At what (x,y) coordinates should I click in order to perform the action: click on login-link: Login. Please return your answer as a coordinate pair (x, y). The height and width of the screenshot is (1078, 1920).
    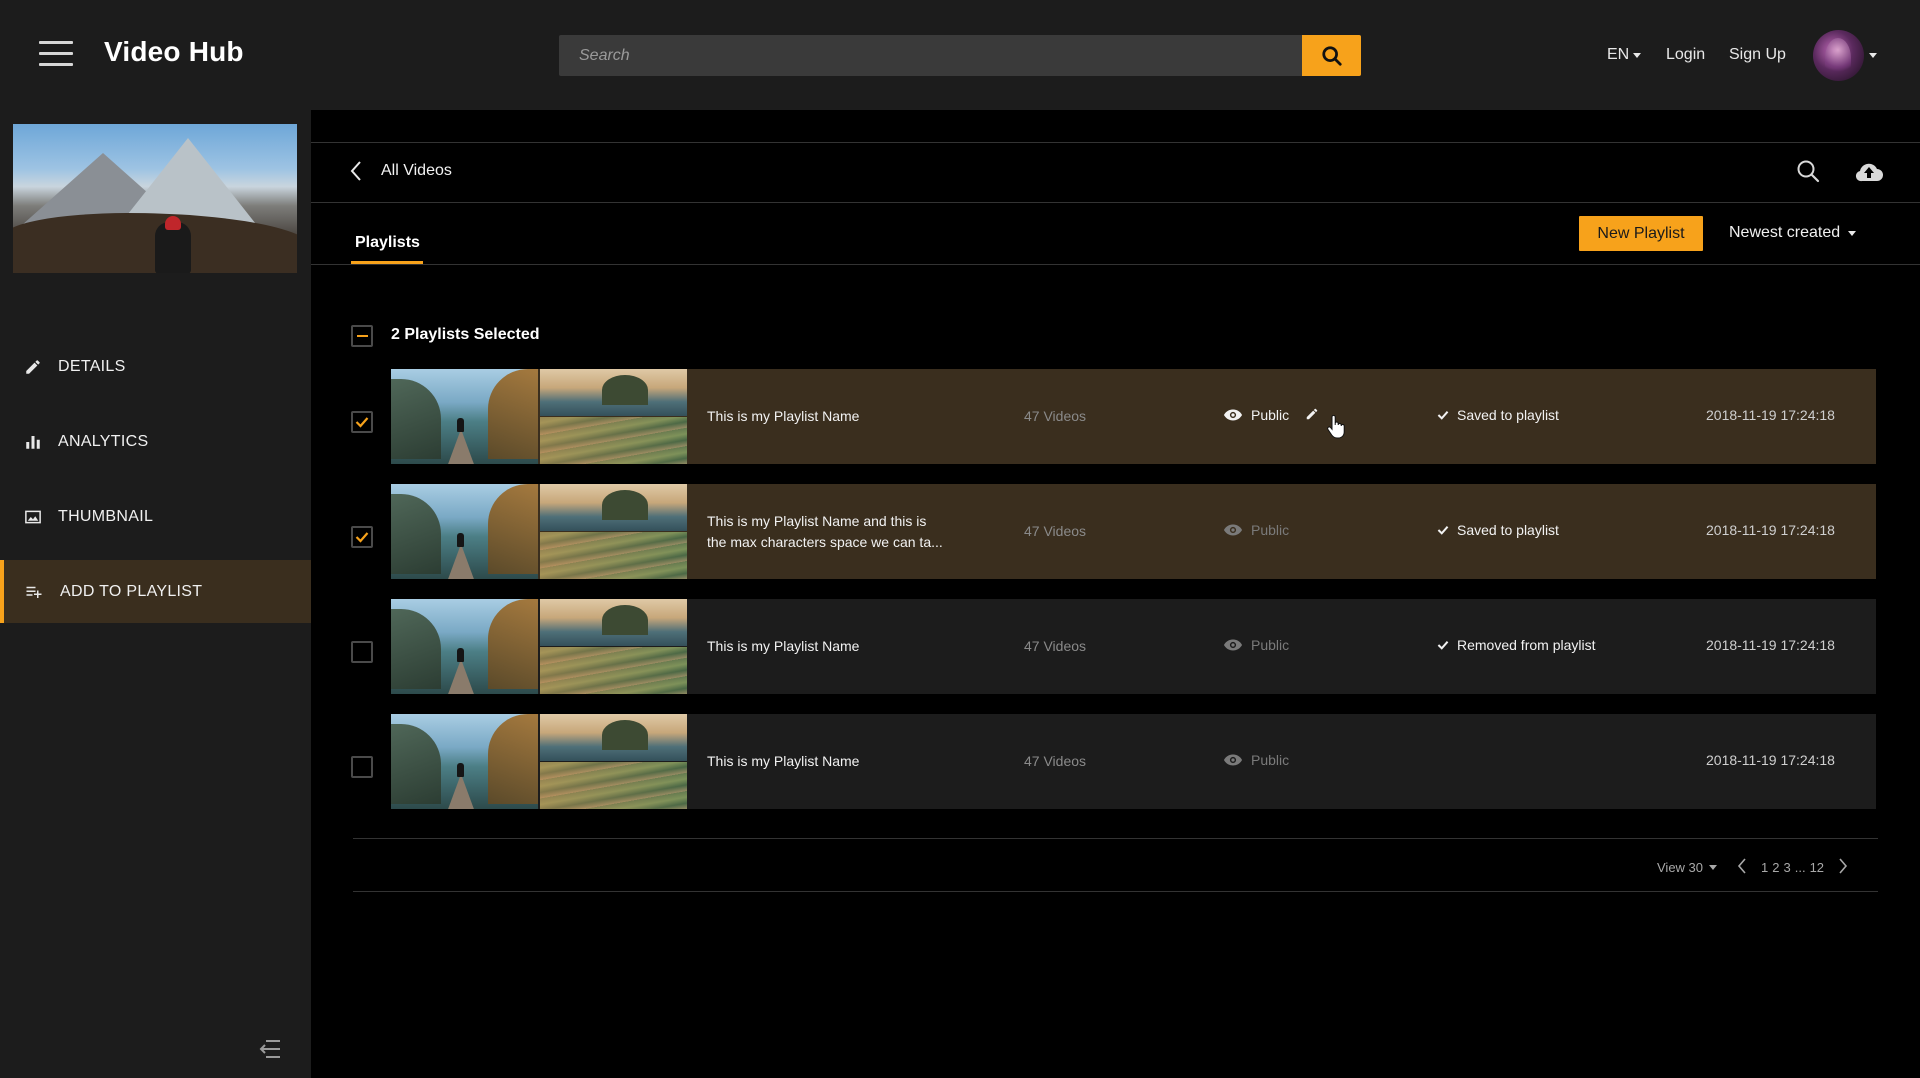
    Looking at the image, I should click on (1685, 55).